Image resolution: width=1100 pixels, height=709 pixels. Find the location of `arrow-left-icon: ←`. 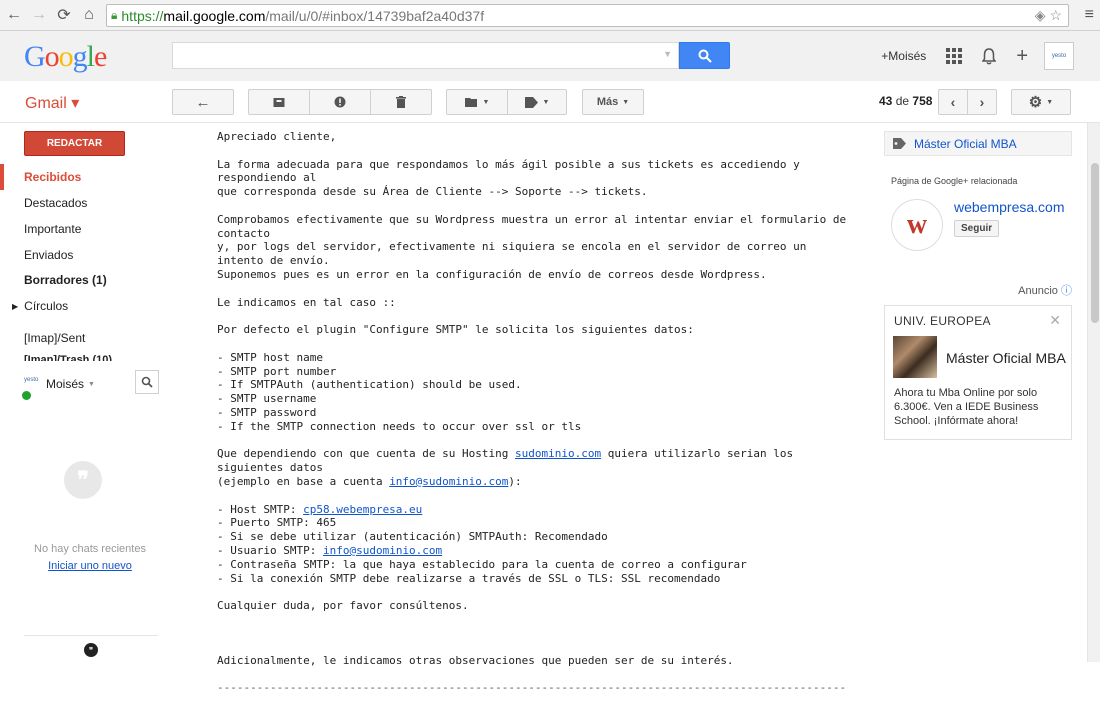

arrow-left-icon: ← is located at coordinates (203, 102).